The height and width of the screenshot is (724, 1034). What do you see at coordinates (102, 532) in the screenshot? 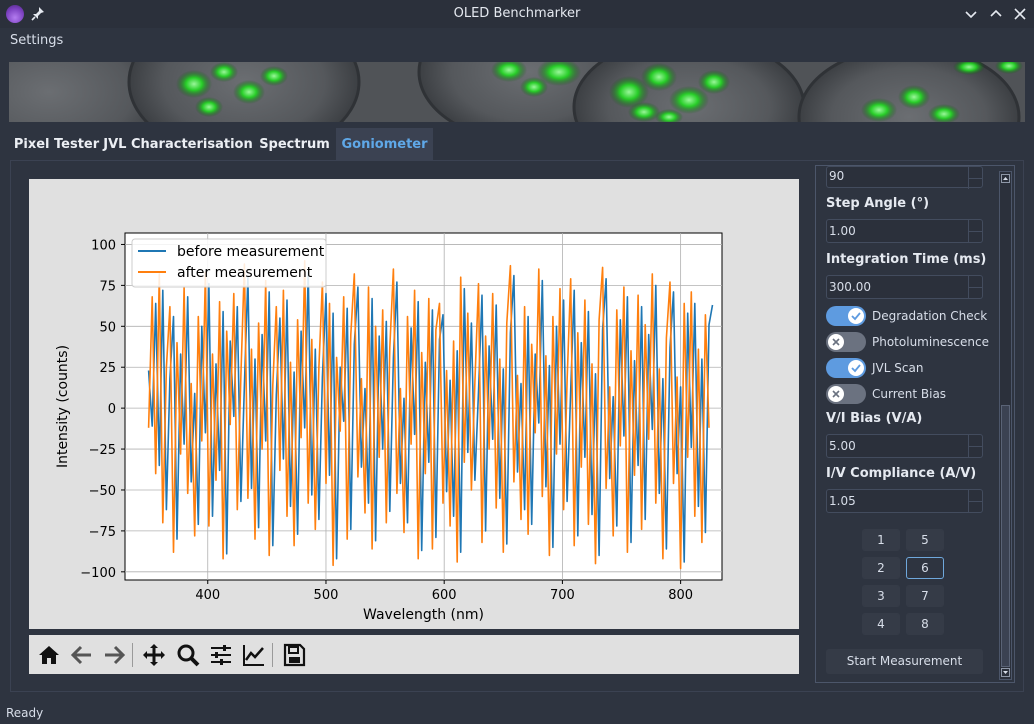
I see `y-tick-label: −75` at bounding box center [102, 532].